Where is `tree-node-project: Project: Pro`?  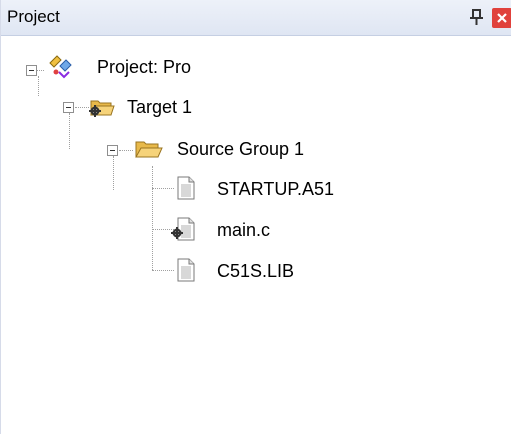 tree-node-project: Project: Pro is located at coordinates (144, 67).